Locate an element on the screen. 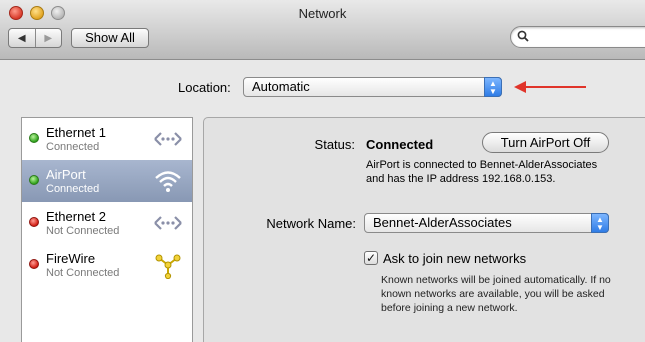 Image resolution: width=645 pixels, height=342 pixels. location-label: Location: is located at coordinates (204, 87).